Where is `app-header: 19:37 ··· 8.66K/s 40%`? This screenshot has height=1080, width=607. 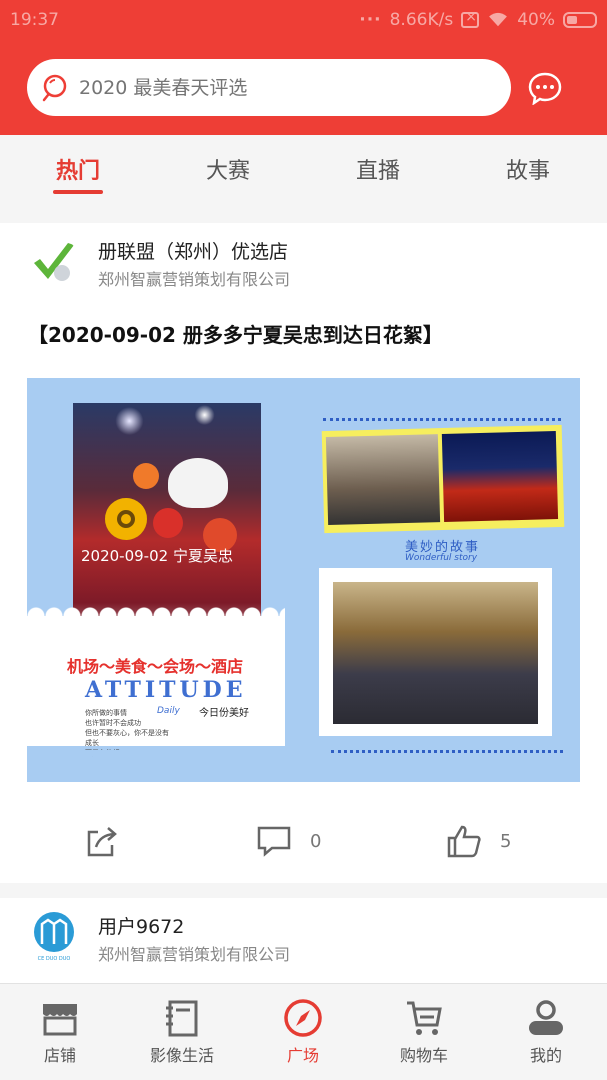
app-header: 19:37 ··· 8.66K/s 40% is located at coordinates (303, 67).